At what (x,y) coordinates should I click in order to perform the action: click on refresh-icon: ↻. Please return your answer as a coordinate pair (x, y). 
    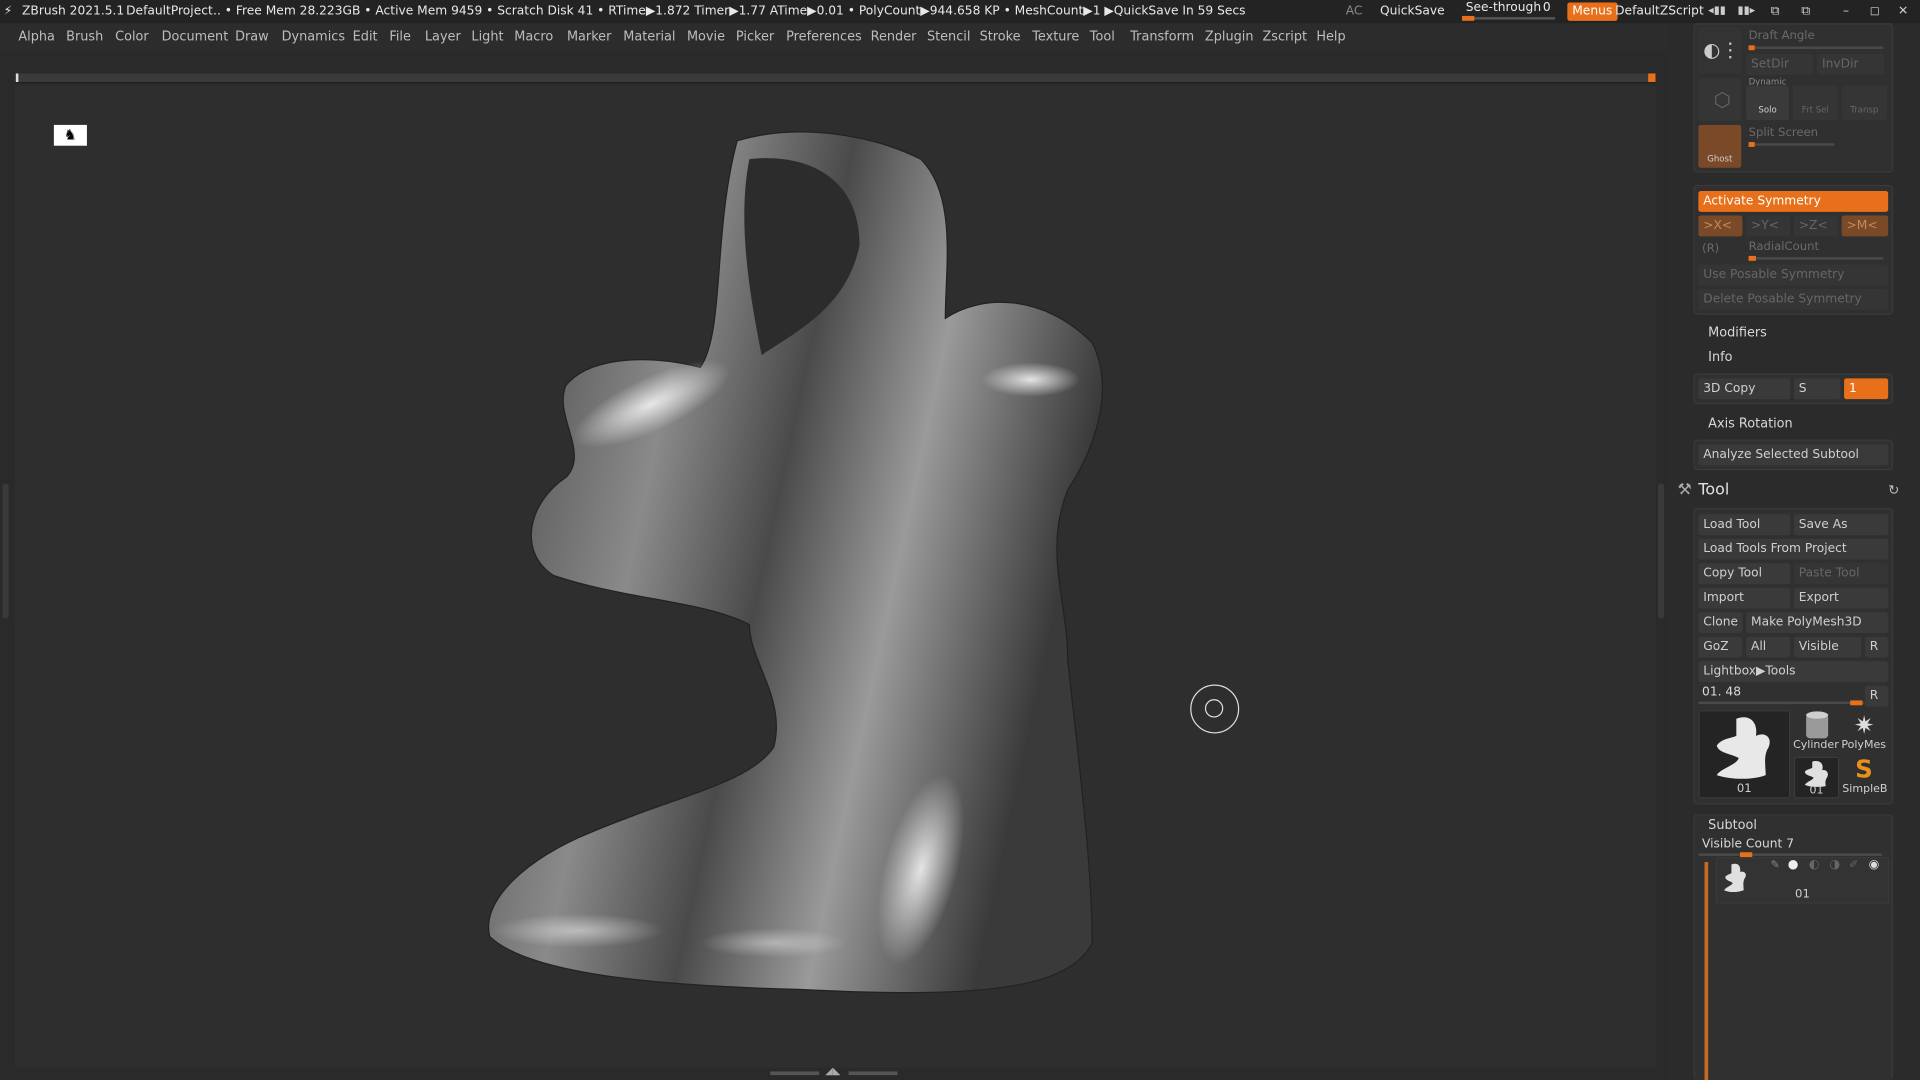
    Looking at the image, I should click on (1893, 490).